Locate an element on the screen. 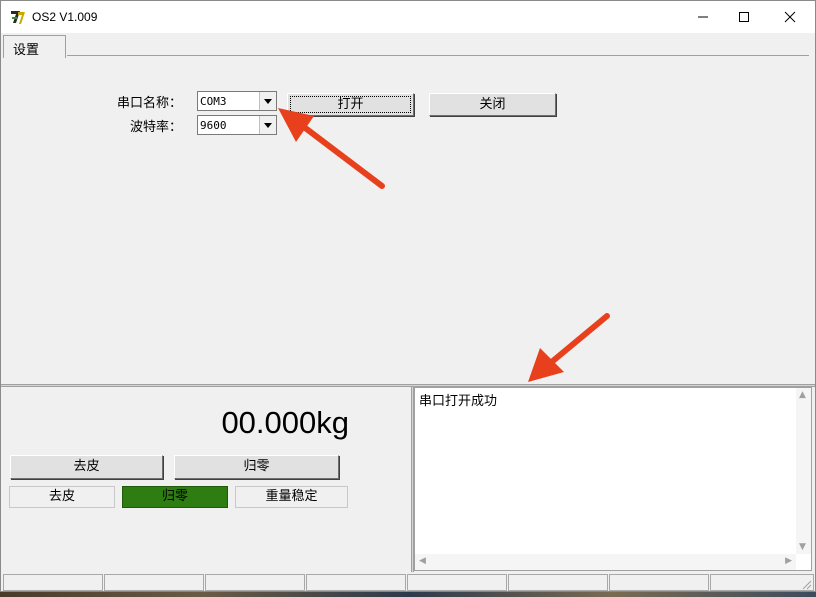  title-bar: OS2 V1.009 is located at coordinates (408, 17).